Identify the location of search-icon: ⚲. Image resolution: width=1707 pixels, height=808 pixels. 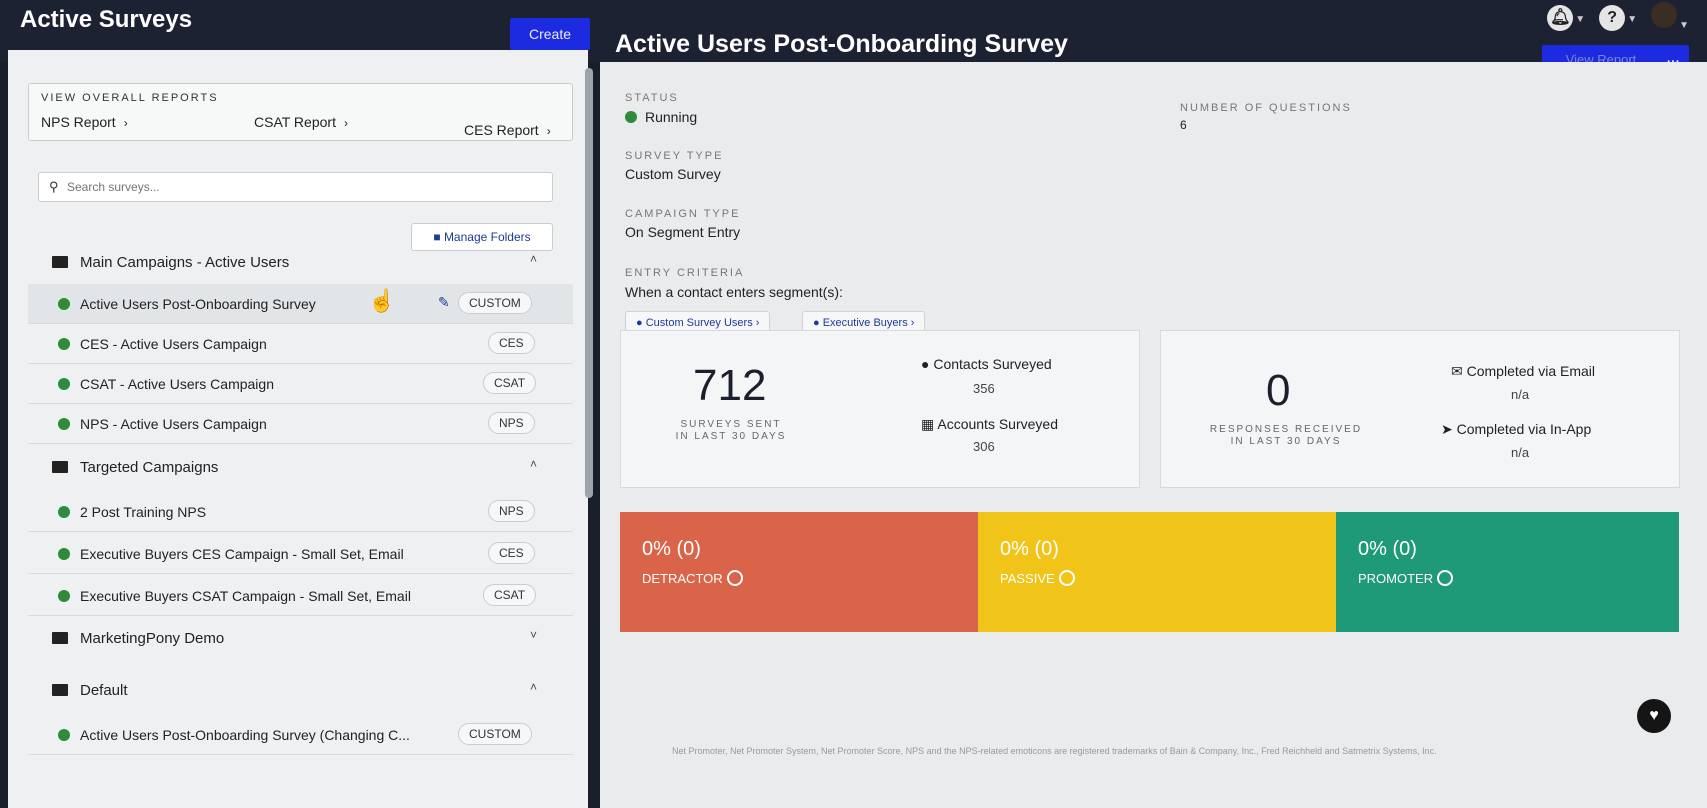
(54, 186).